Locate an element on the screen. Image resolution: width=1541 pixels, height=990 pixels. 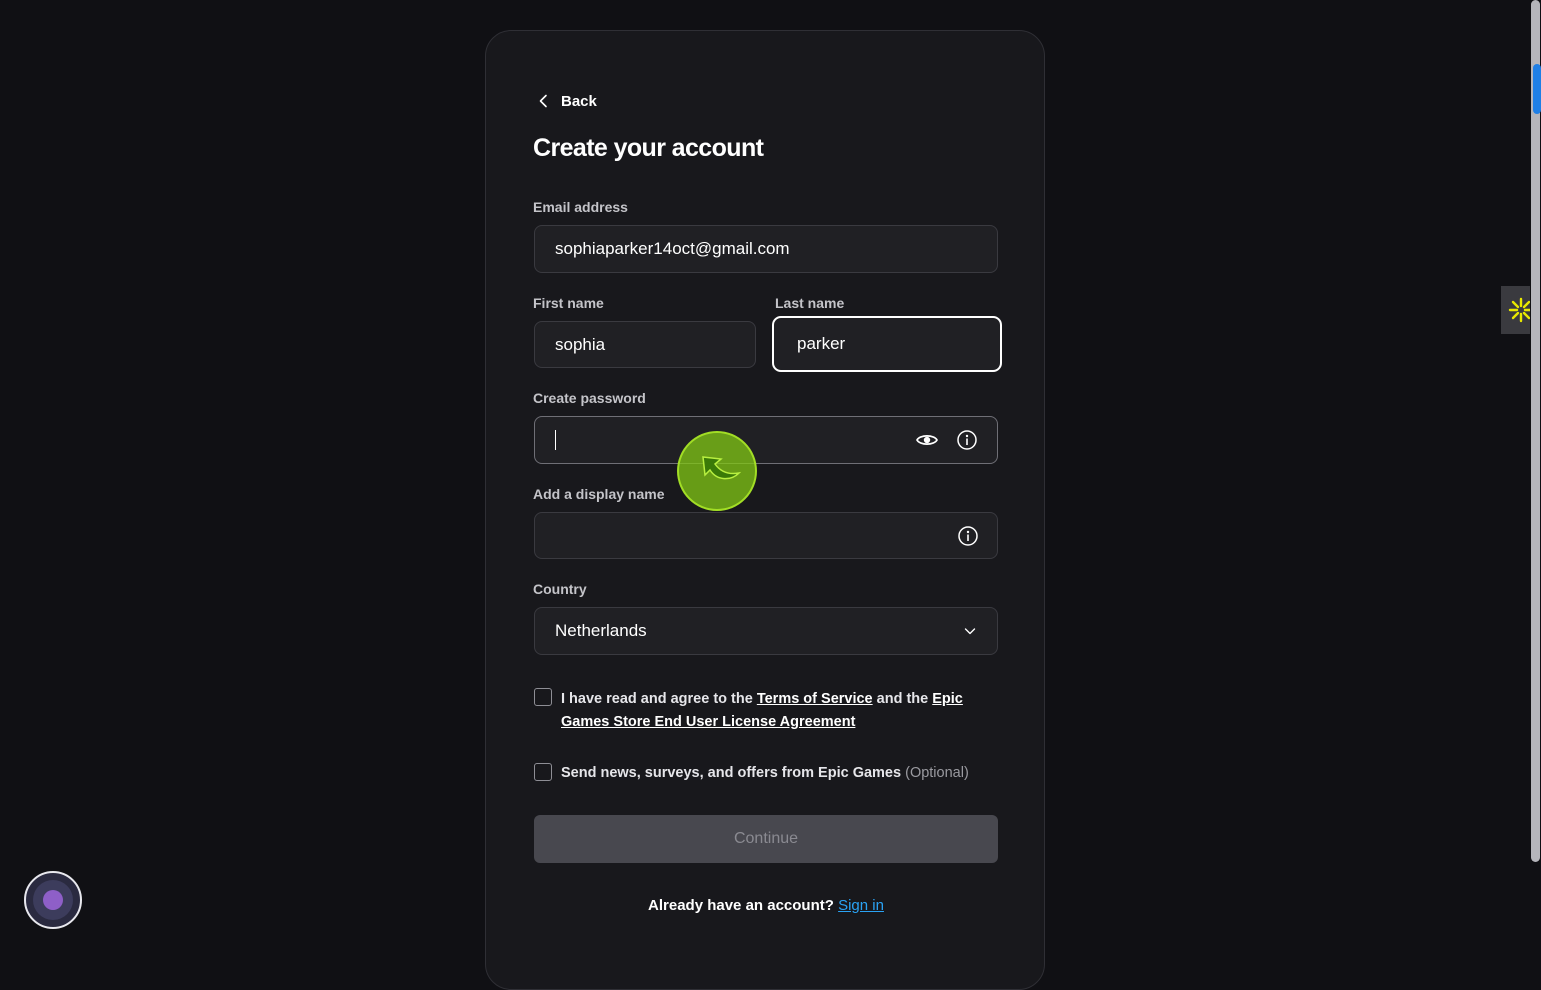
scrollbar-thumb is located at coordinates (1535, 431).